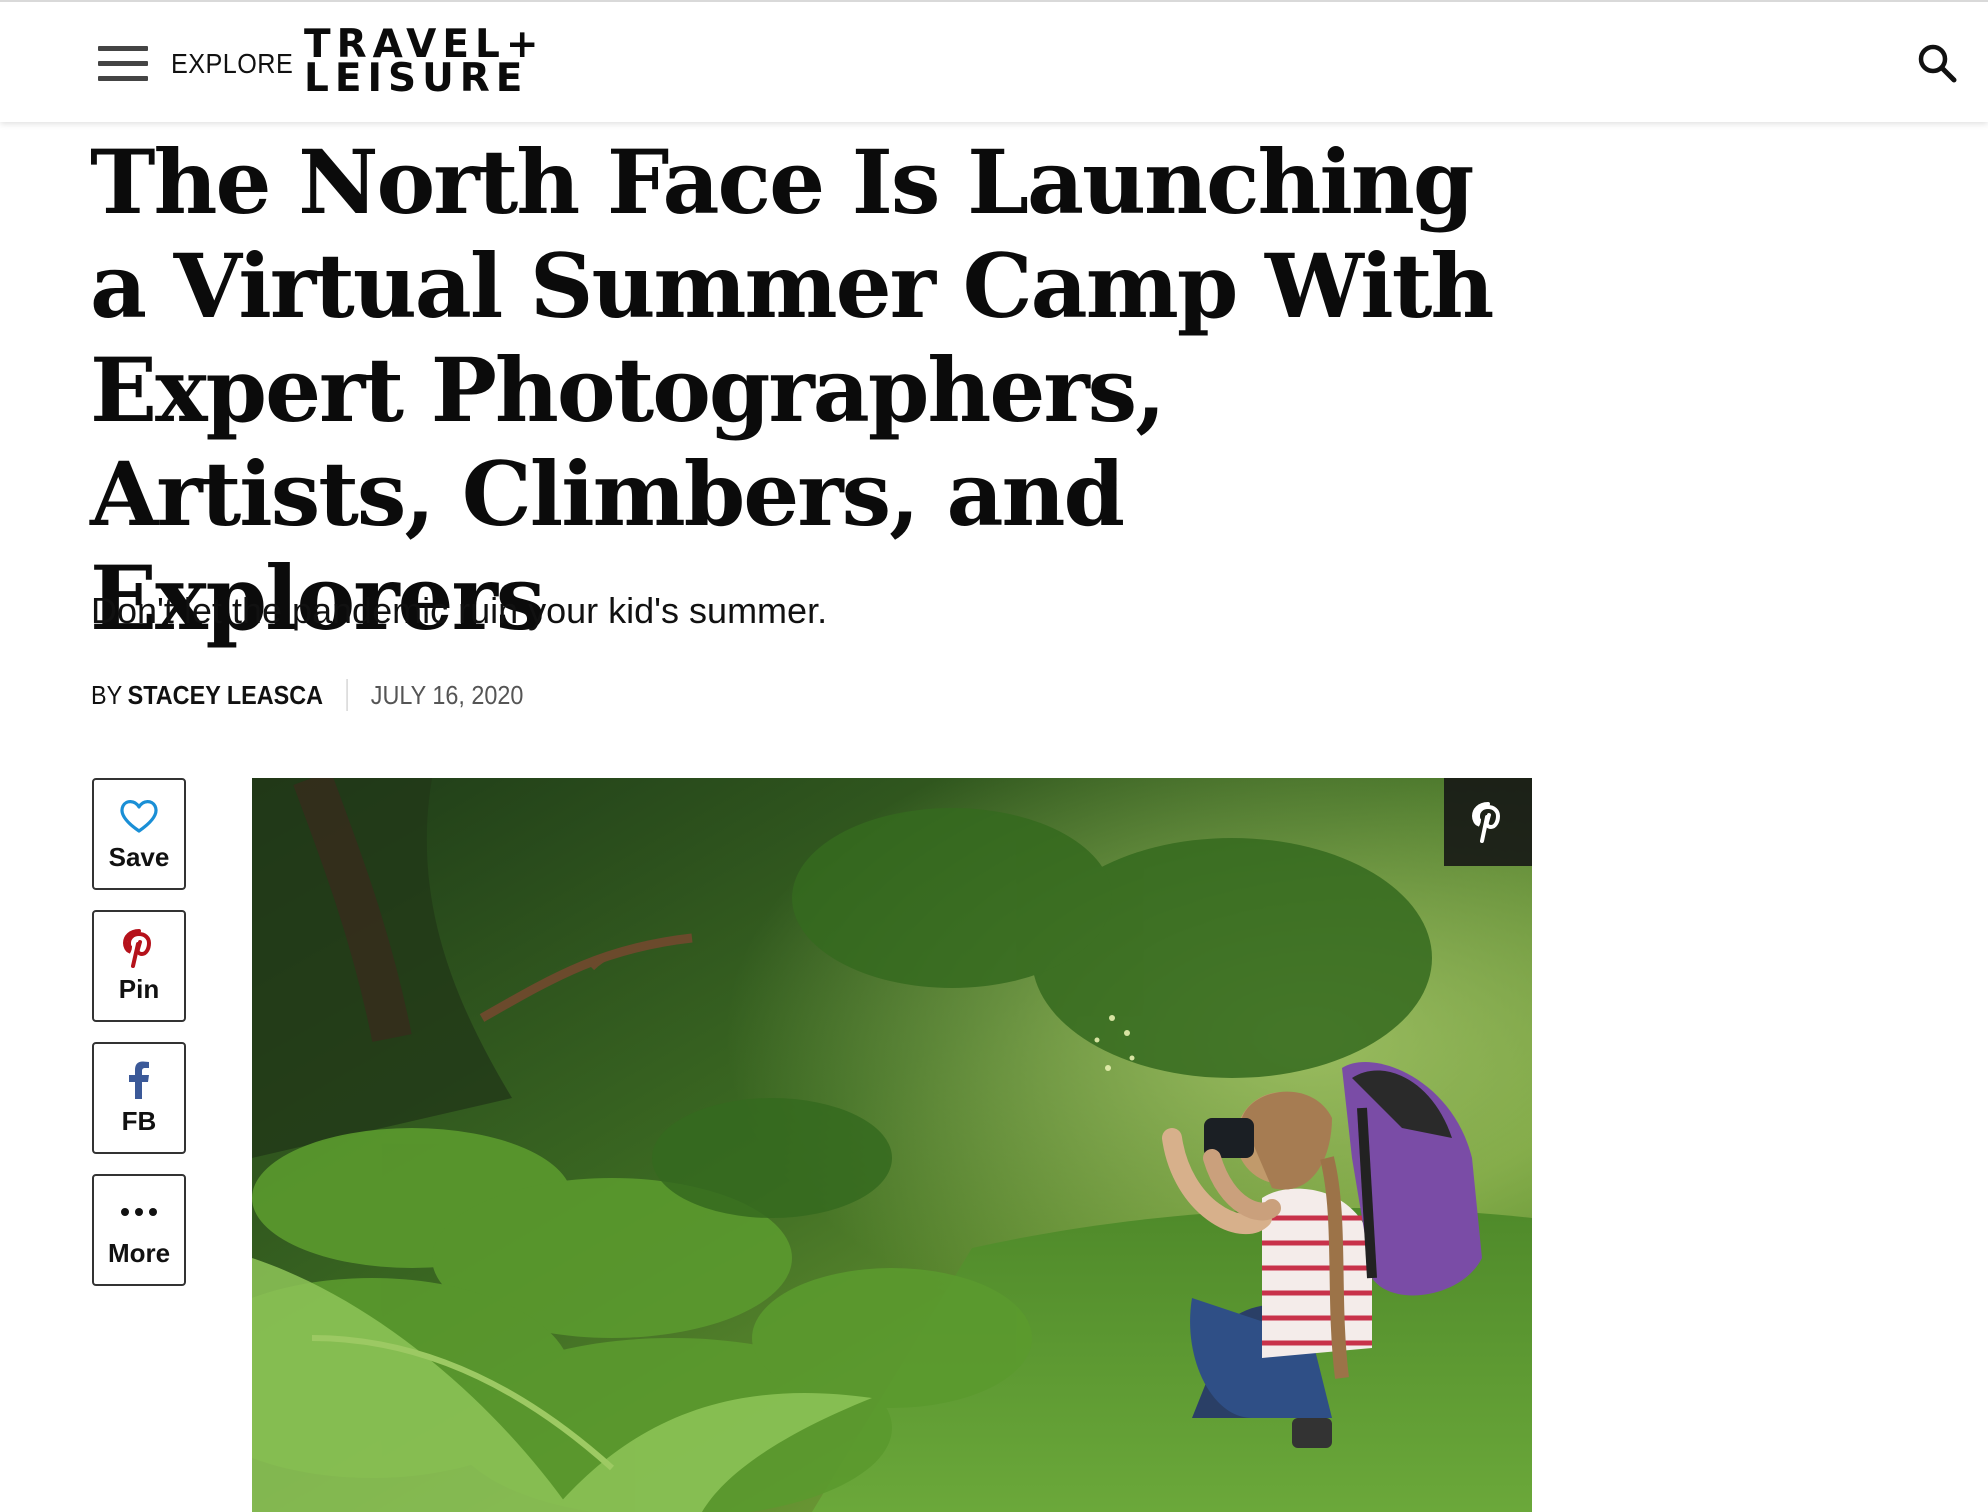 Image resolution: width=1988 pixels, height=1512 pixels. What do you see at coordinates (139, 989) in the screenshot?
I see `pin-button-label: Pin` at bounding box center [139, 989].